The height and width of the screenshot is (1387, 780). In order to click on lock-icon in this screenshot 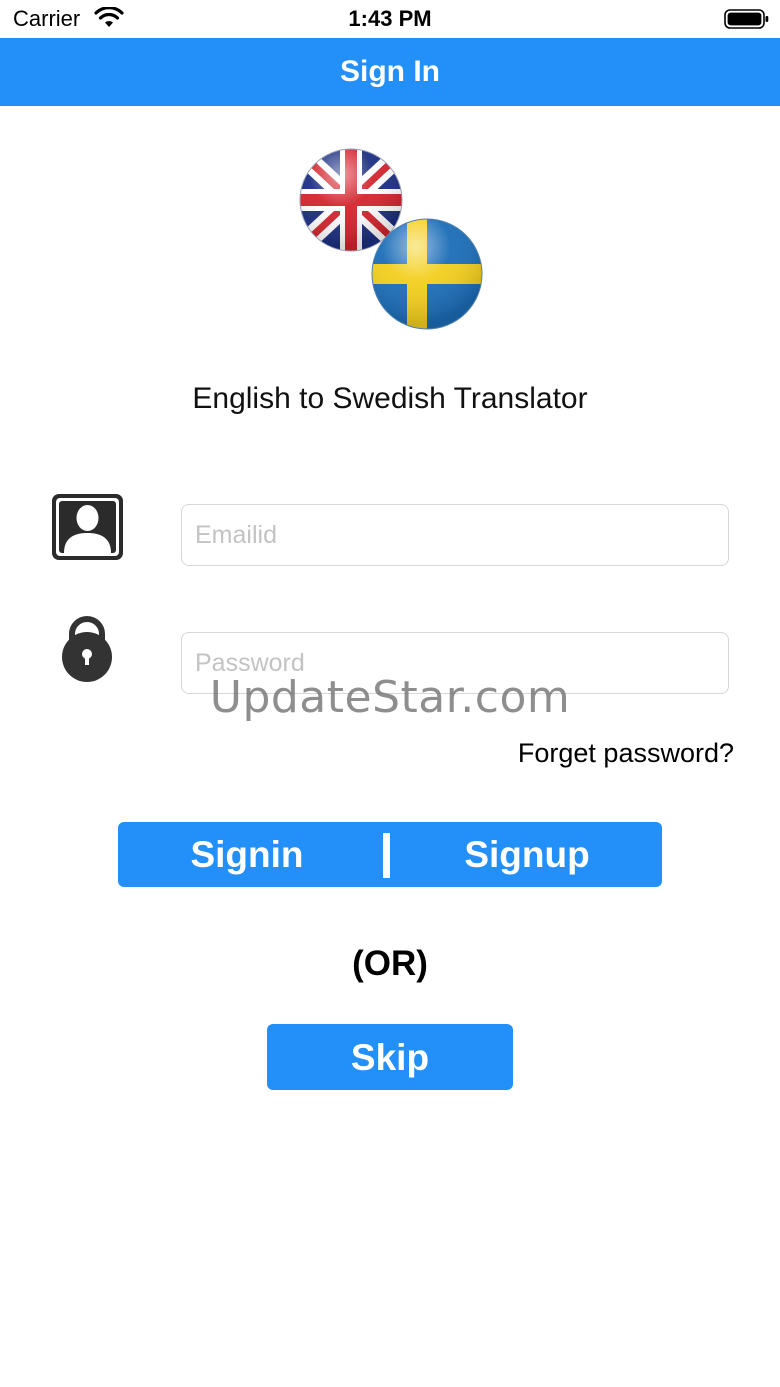, I will do `click(87, 649)`.